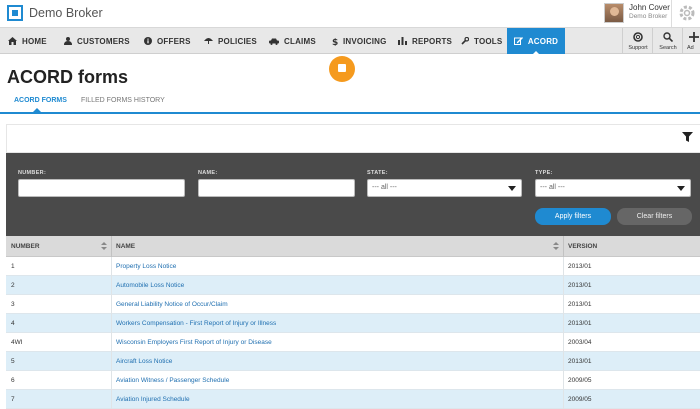 The width and height of the screenshot is (700, 409). I want to click on brand-name: Demo Broker, so click(66, 13).